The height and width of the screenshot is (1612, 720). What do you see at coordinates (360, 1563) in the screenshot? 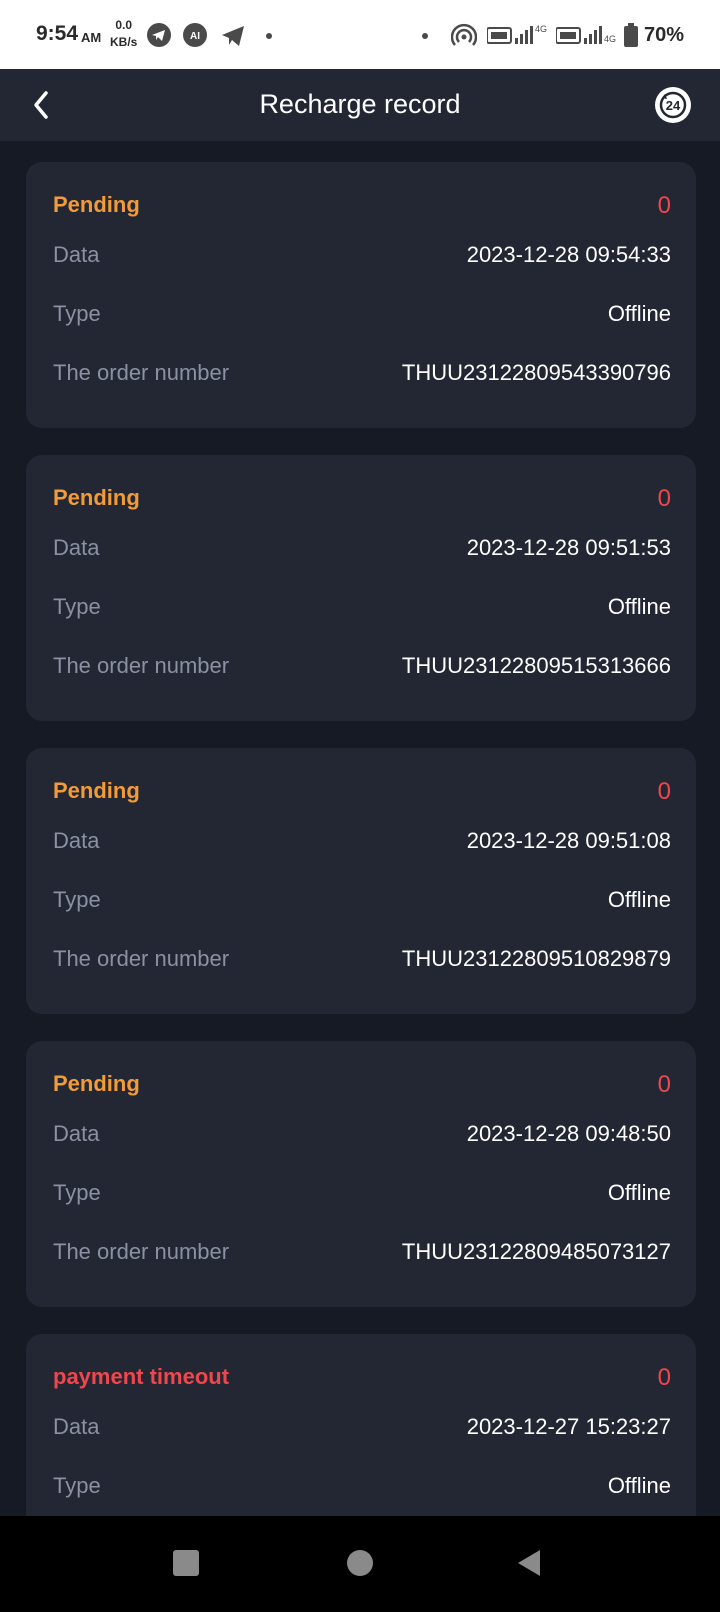
I see `circle-icon` at bounding box center [360, 1563].